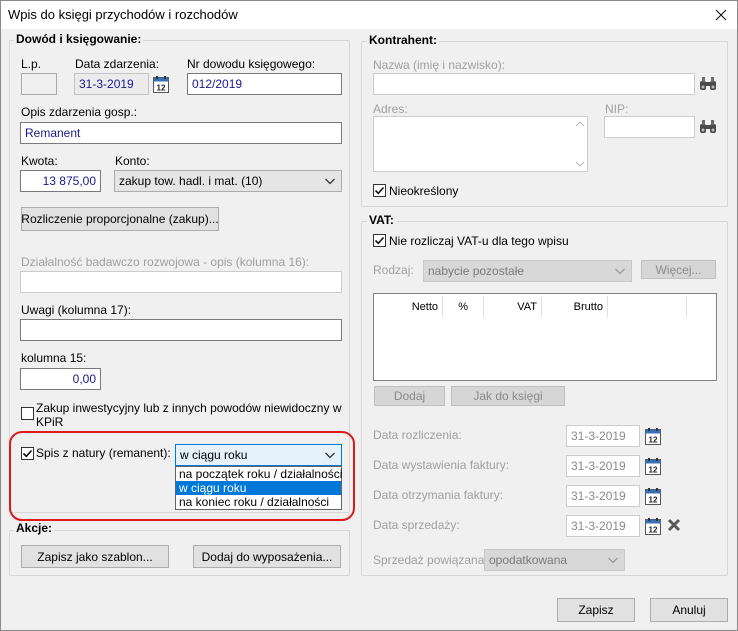 The image size is (738, 631). Describe the element at coordinates (409, 396) in the screenshot. I see `dodaj-button: Dodaj` at that location.